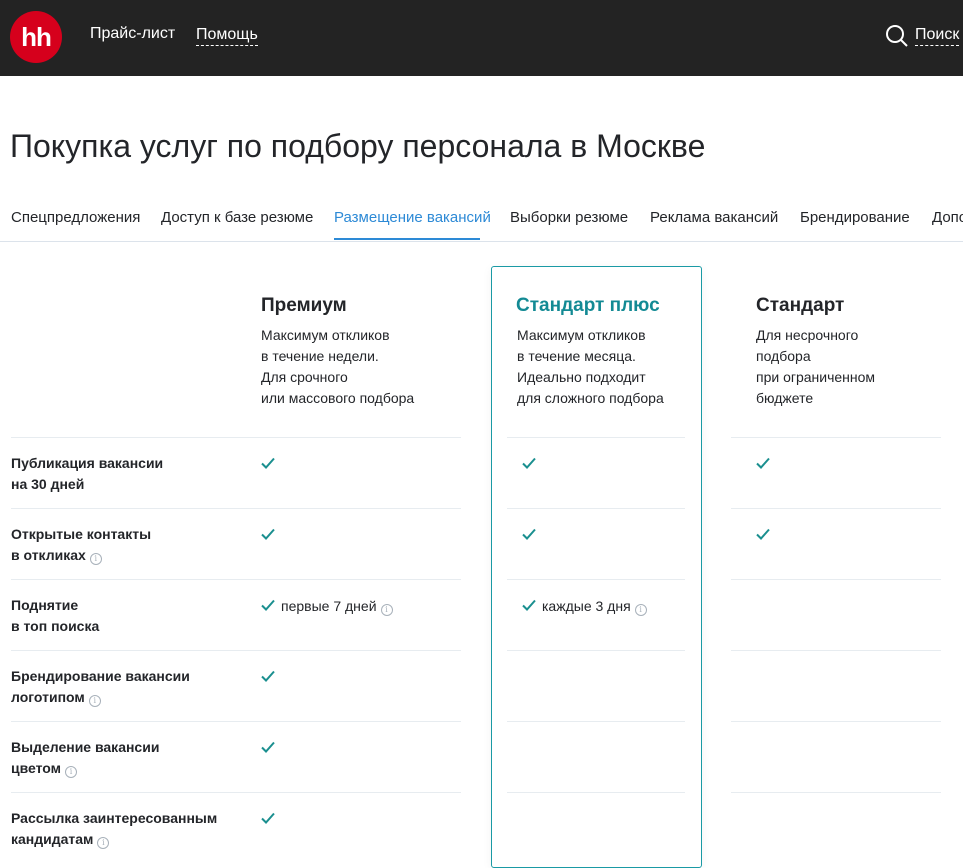 The image size is (963, 868). What do you see at coordinates (481, 38) in the screenshot?
I see `top-navigation-bar: hh Прайс-лист Помощь Поиск` at bounding box center [481, 38].